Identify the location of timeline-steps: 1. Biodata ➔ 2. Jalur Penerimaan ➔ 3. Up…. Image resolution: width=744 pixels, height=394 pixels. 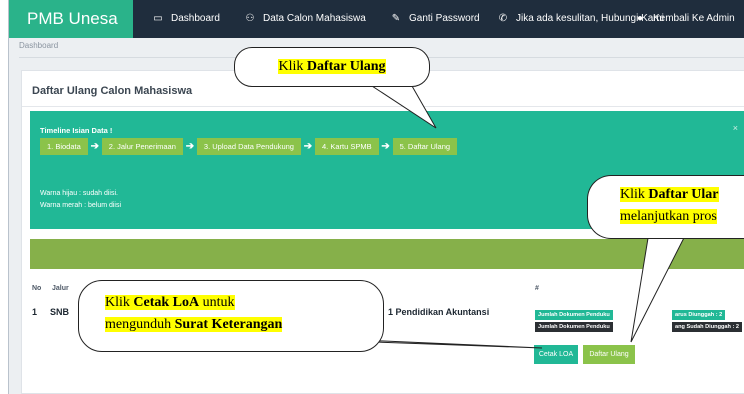
(249, 146).